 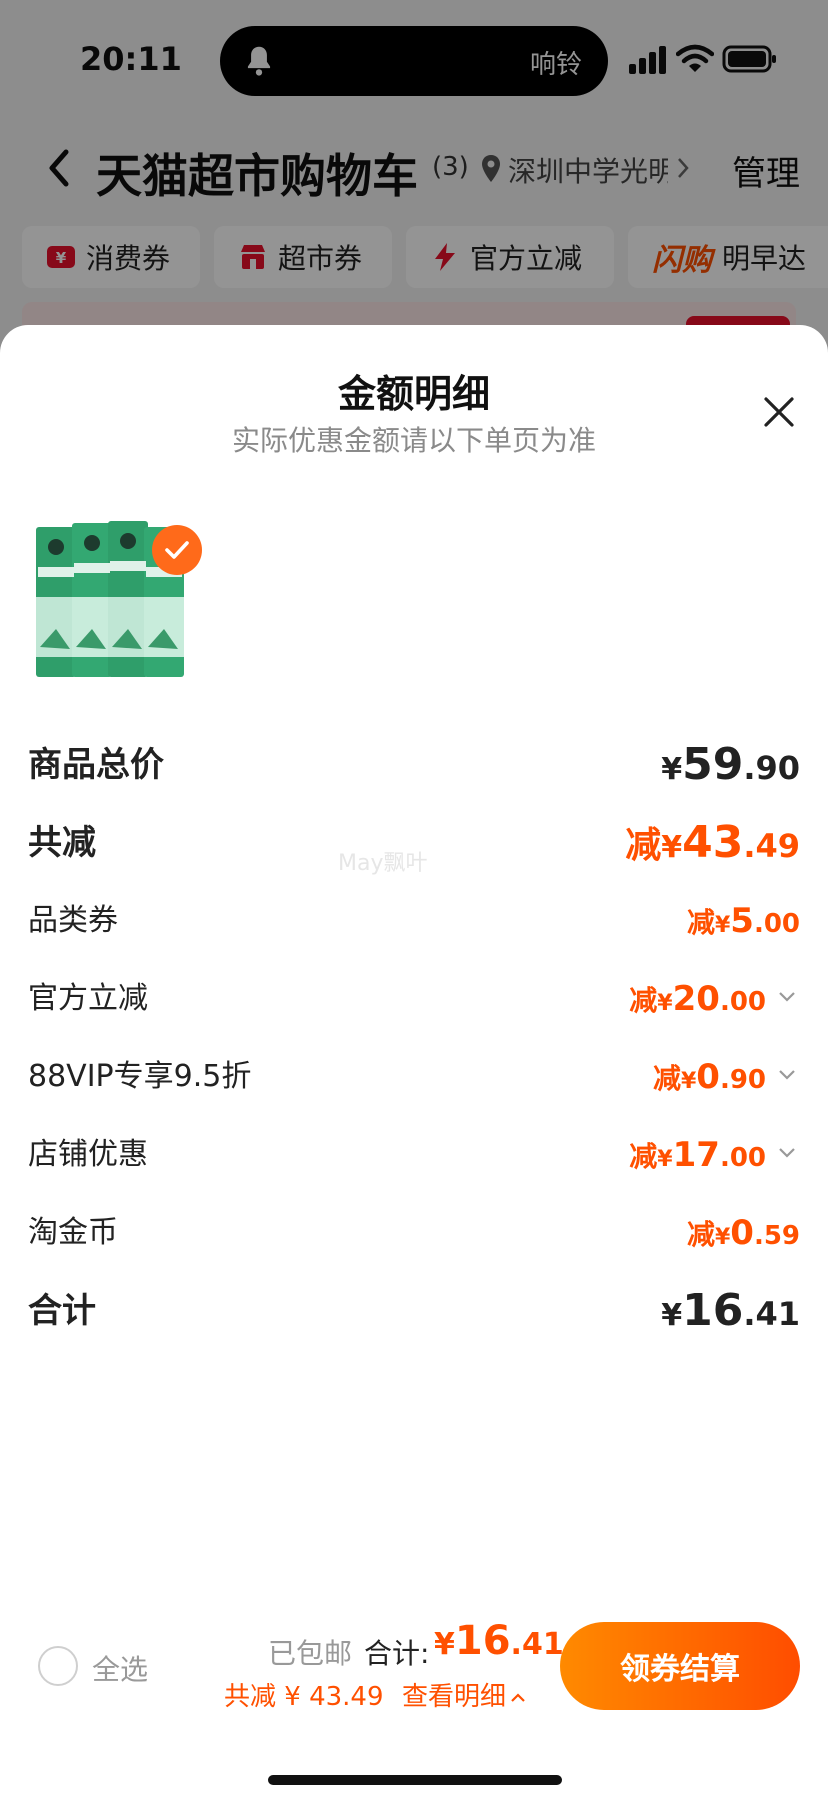 I want to click on row-amount: 减¥20.00, so click(x=697, y=999).